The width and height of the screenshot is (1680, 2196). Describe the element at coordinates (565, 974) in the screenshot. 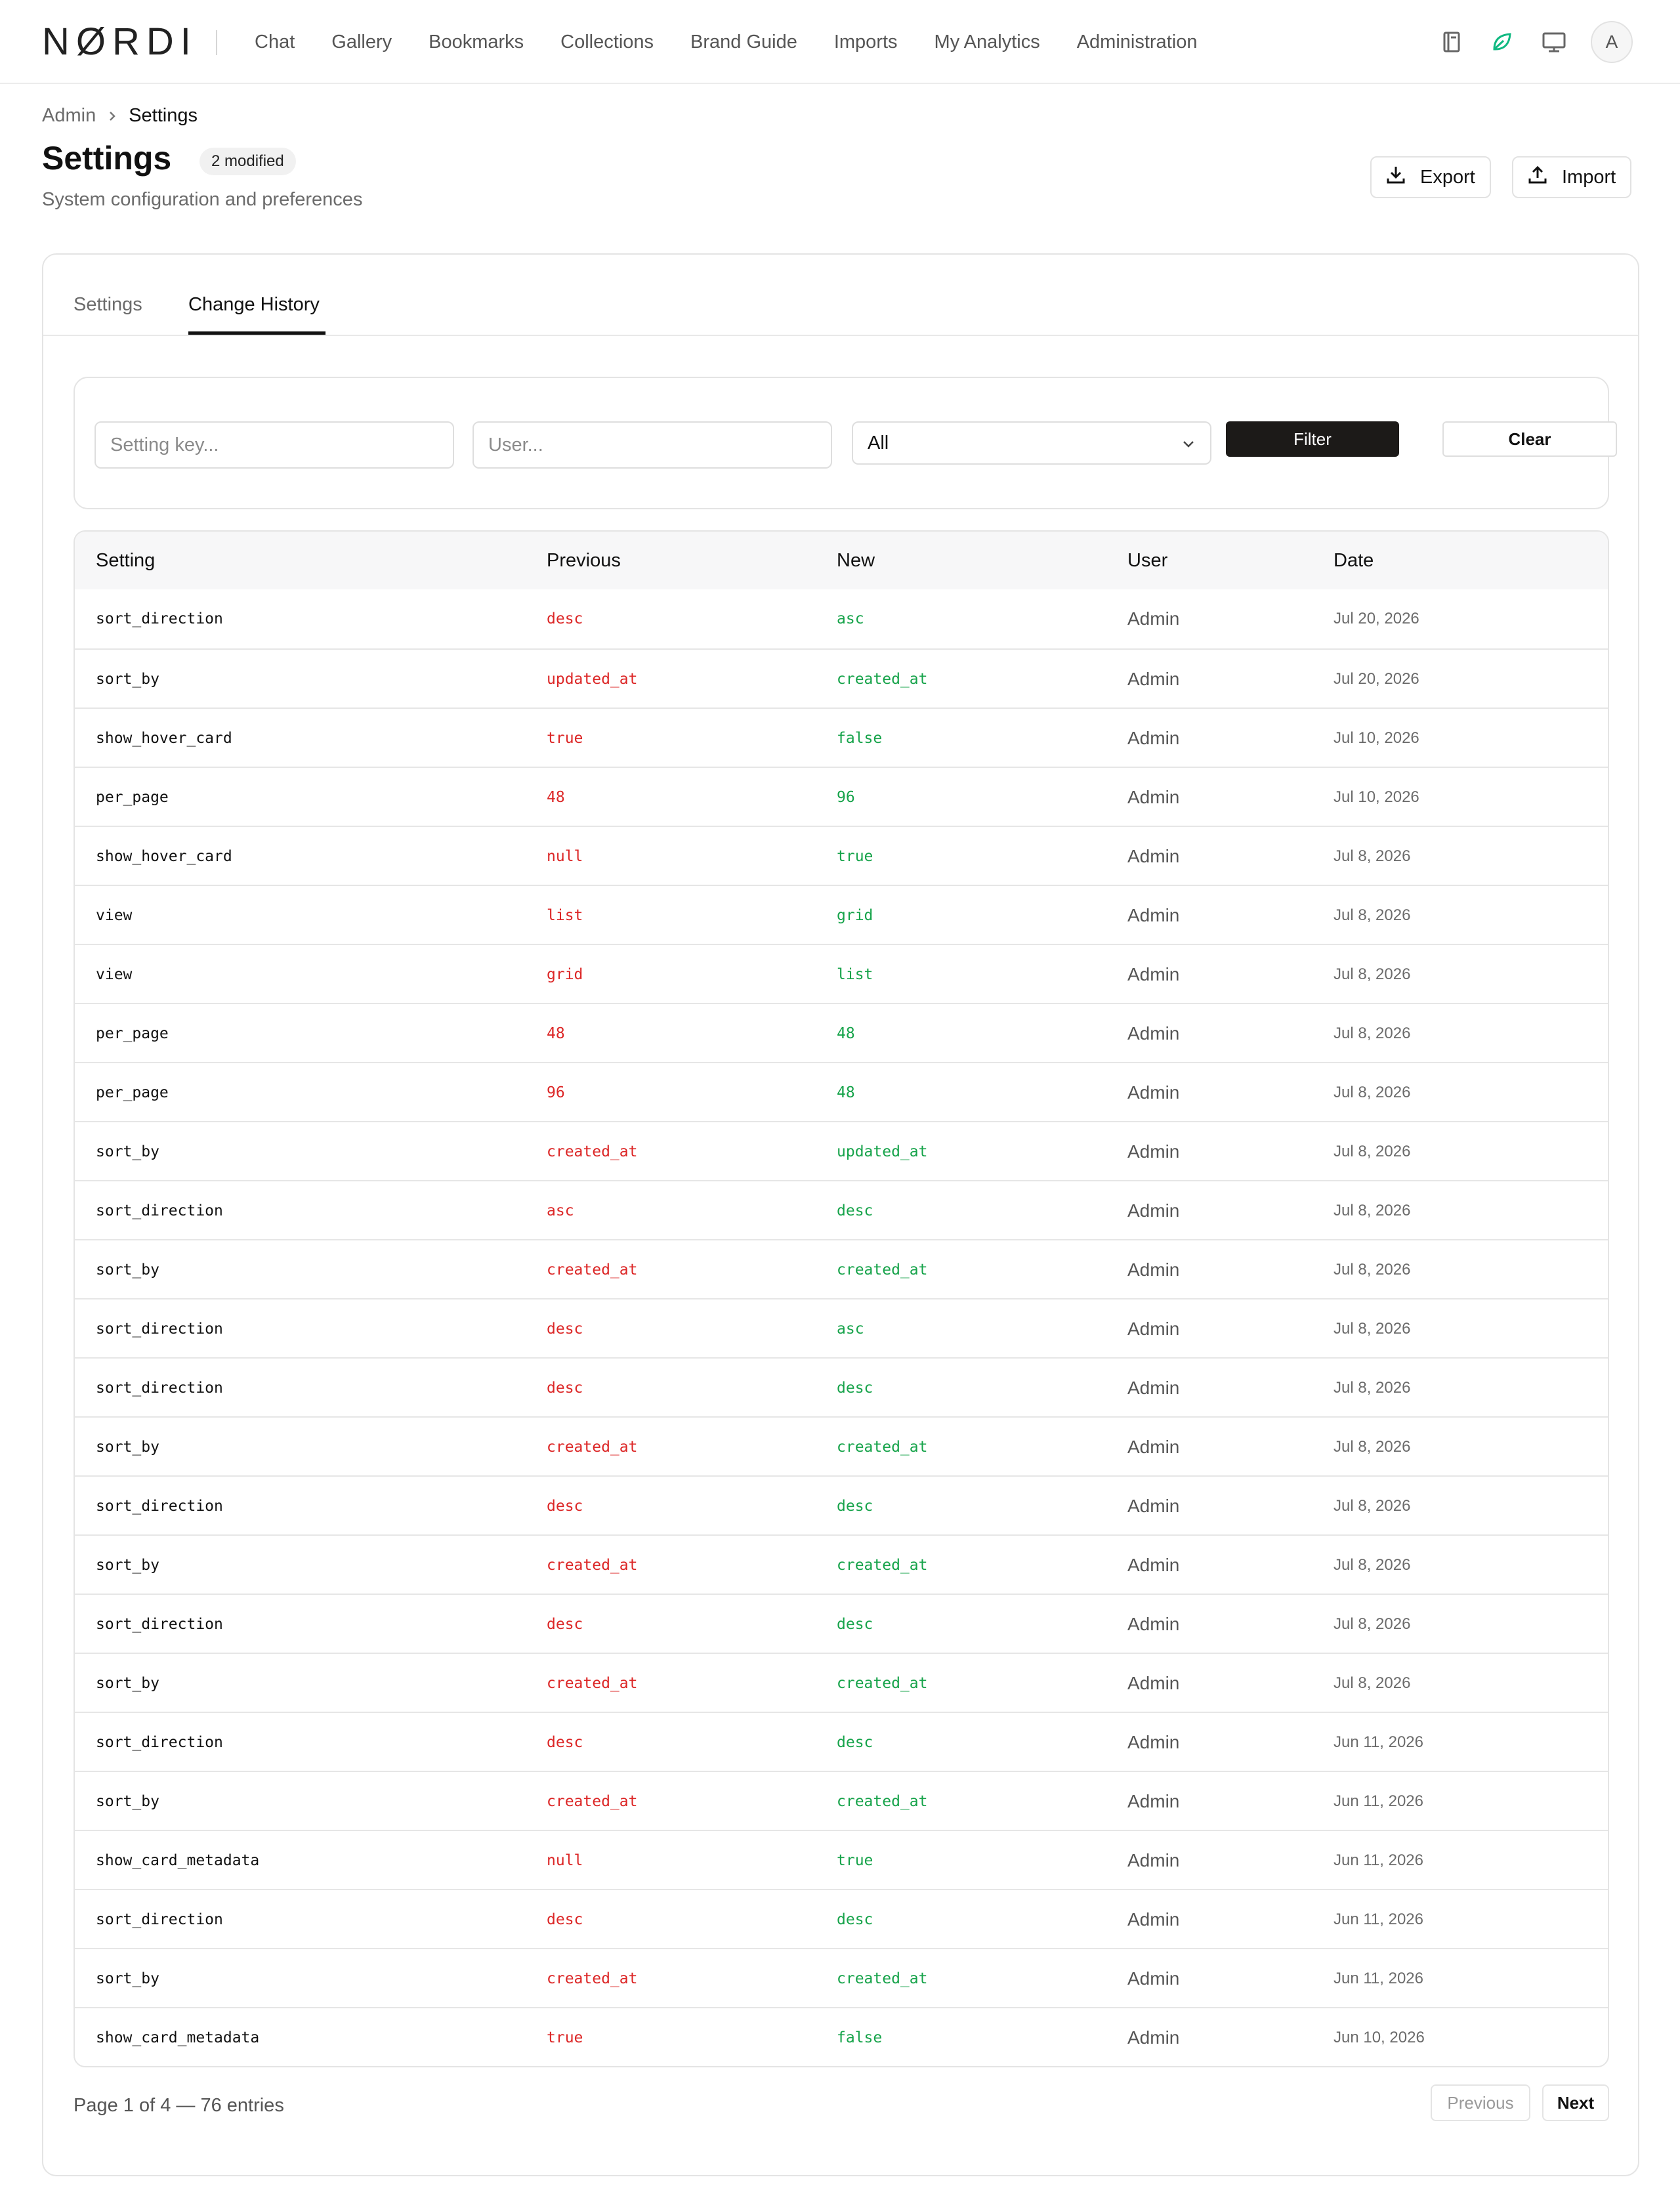

I see `previous-value: grid` at that location.